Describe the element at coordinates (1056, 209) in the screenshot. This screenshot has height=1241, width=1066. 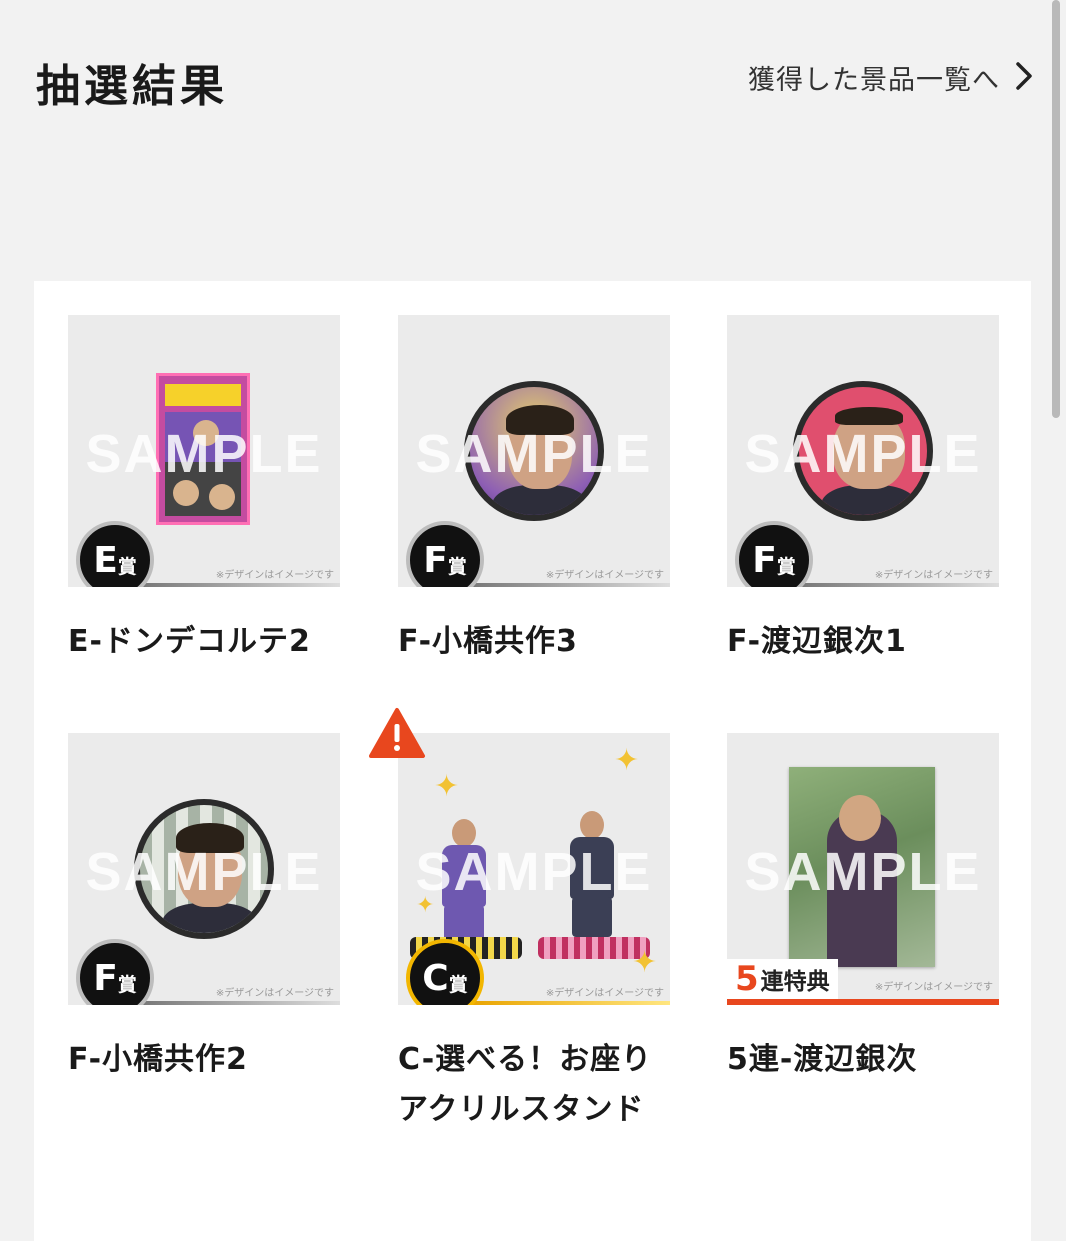
I see `scrollbar` at that location.